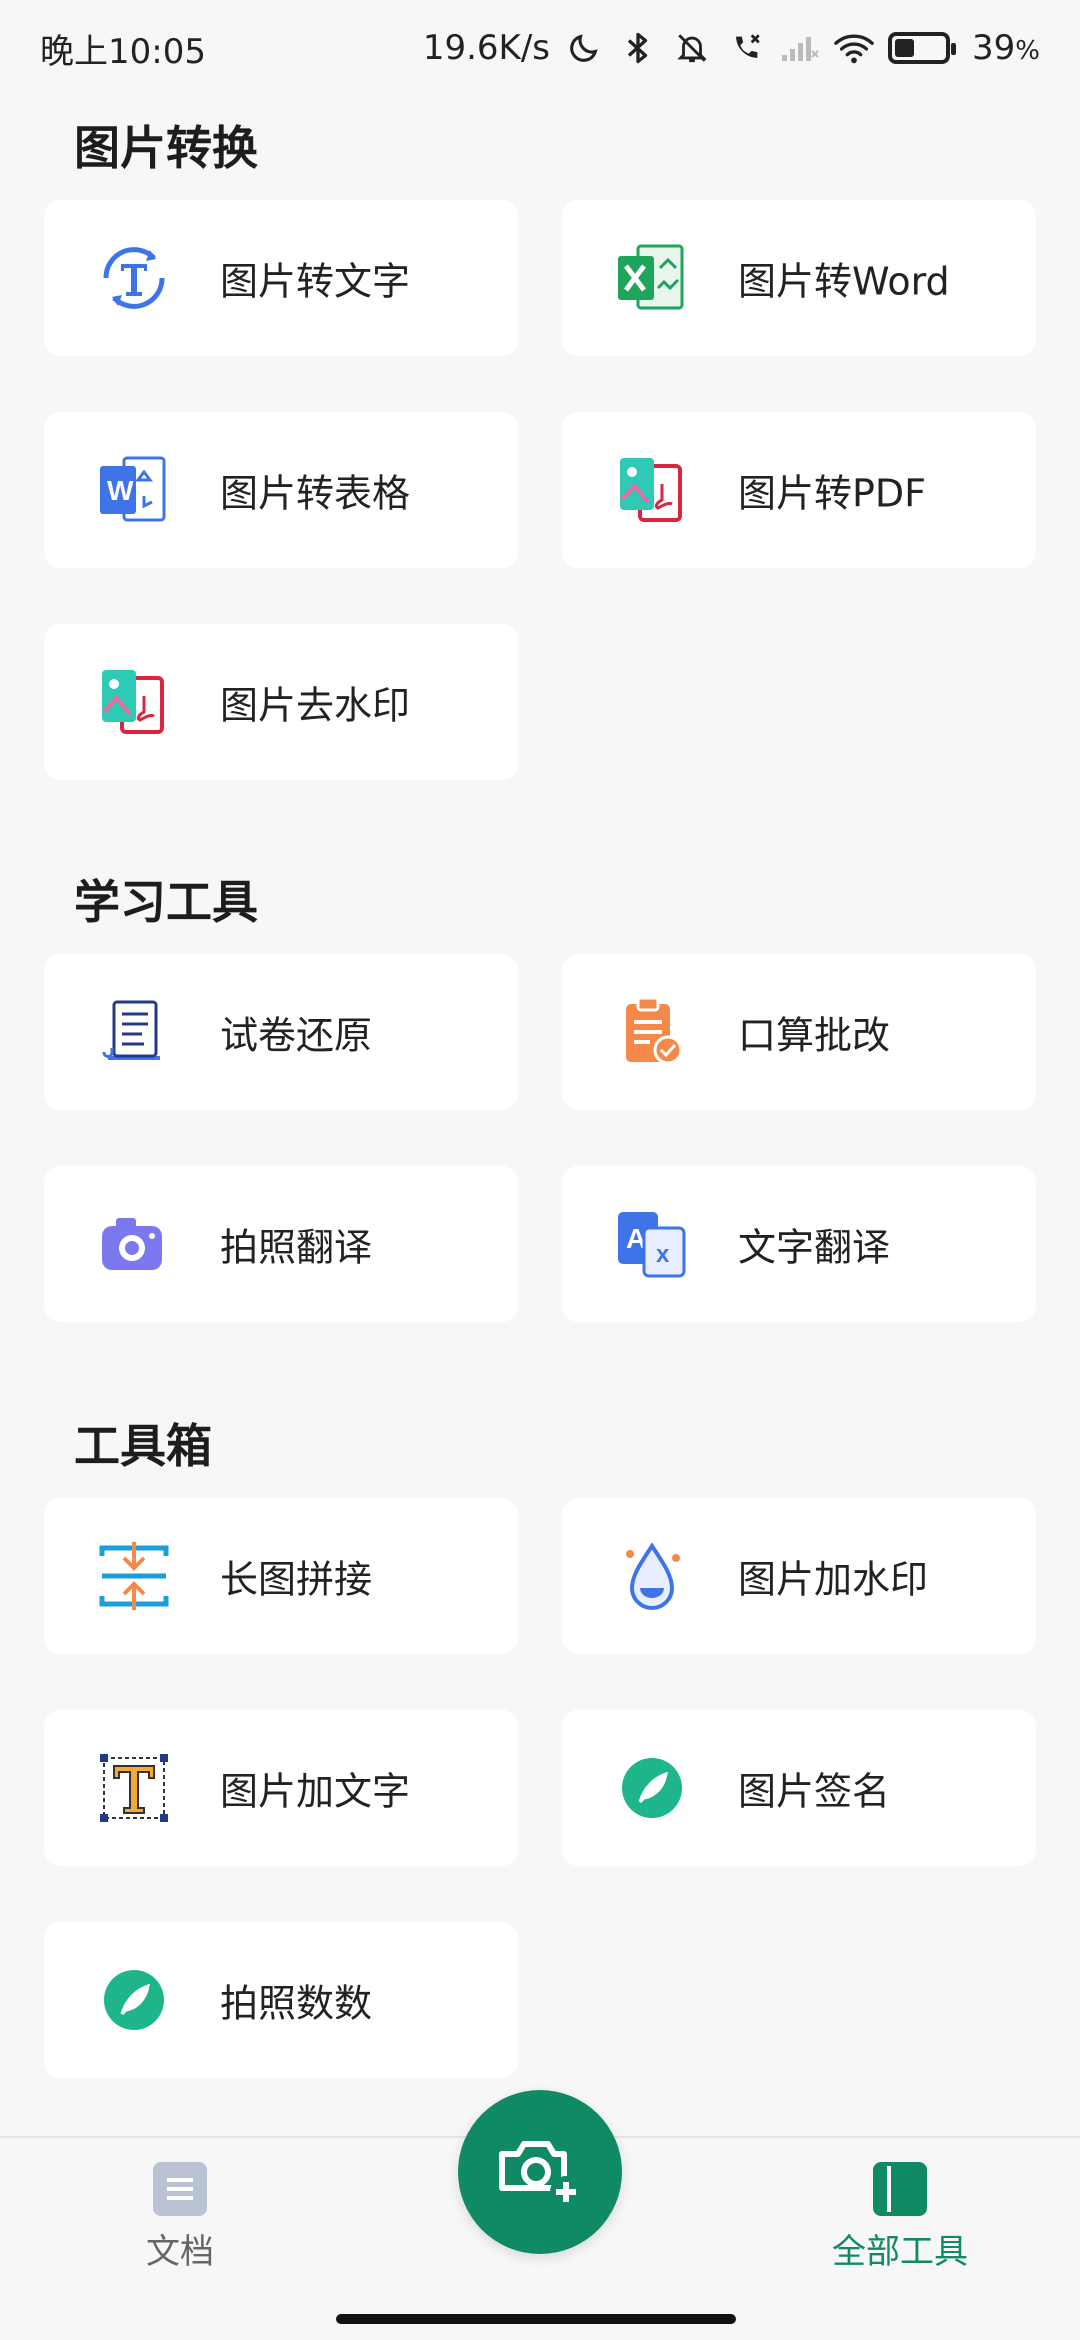  Describe the element at coordinates (652, 278) in the screenshot. I see `excel-image-icon` at that location.